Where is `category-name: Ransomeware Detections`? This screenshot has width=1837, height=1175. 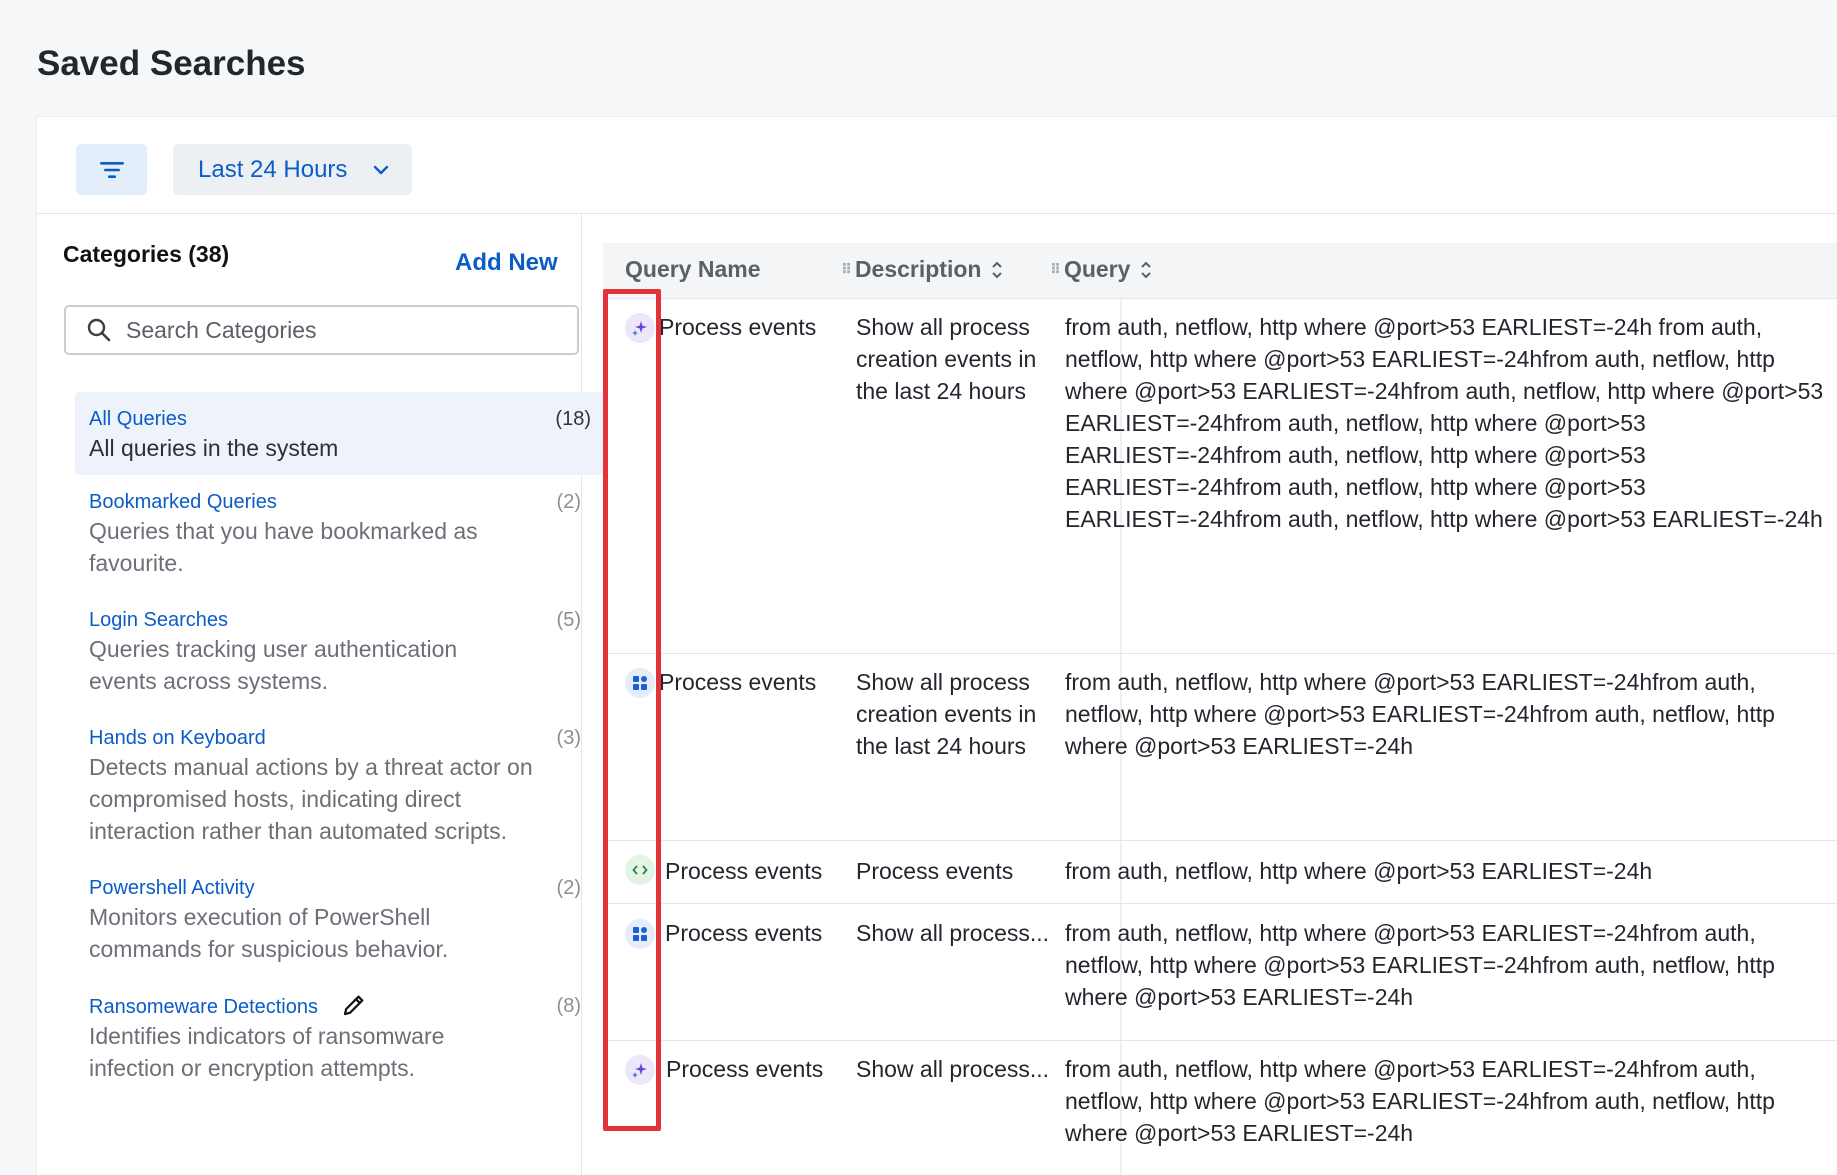
category-name: Ransomeware Detections is located at coordinates (203, 1007).